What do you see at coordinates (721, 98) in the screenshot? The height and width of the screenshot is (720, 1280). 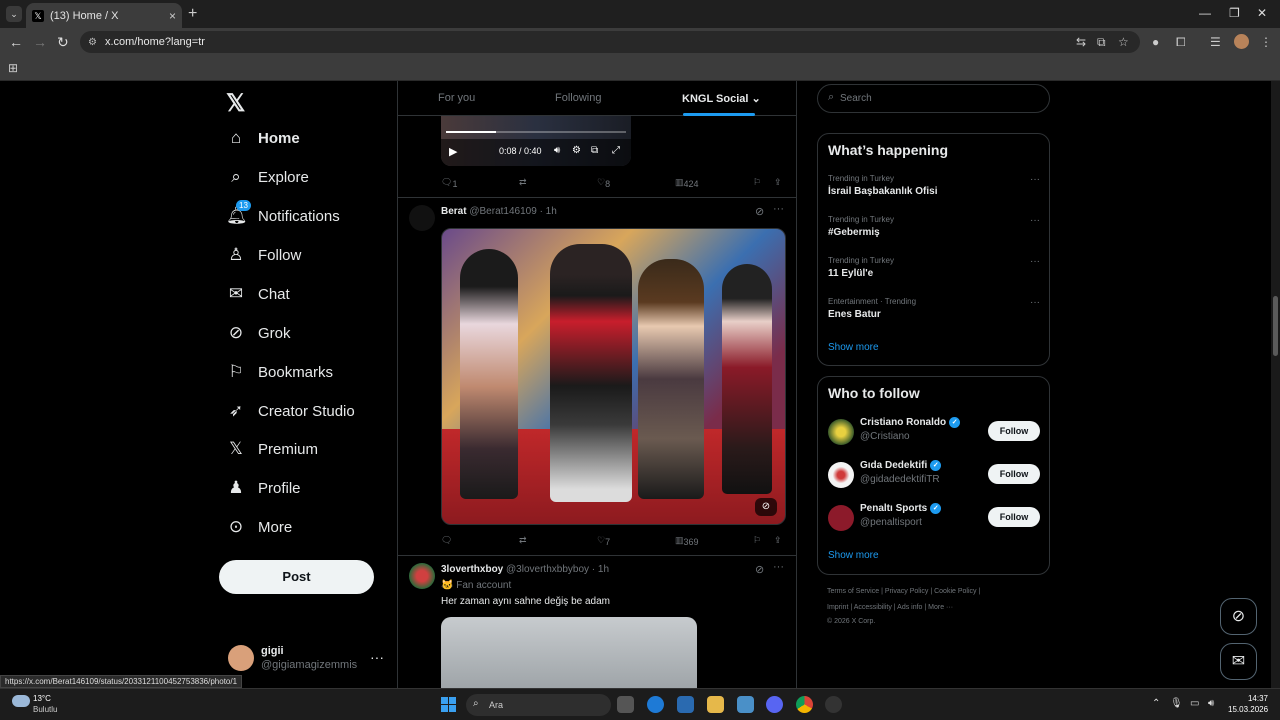 I see `tab-kngl-social: KNGL Social ⌄` at bounding box center [721, 98].